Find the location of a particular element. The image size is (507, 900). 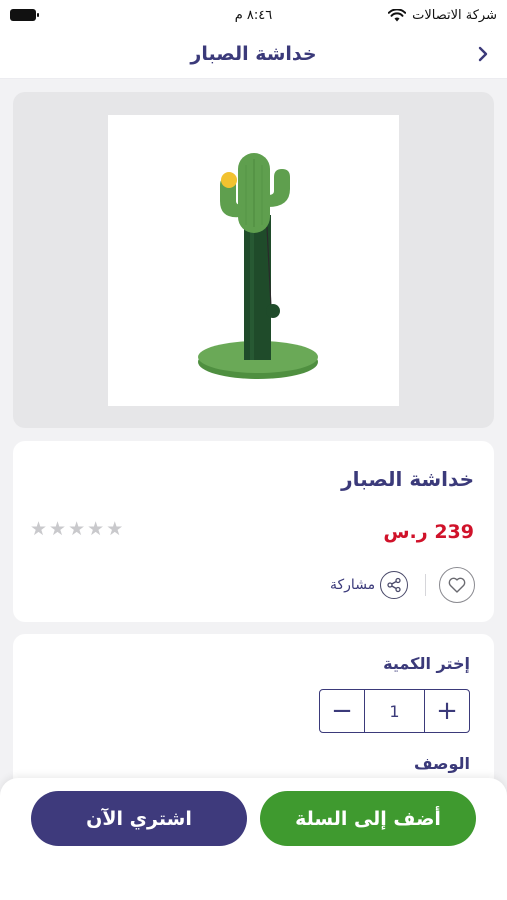

quantity-value: 1 is located at coordinates (394, 711).